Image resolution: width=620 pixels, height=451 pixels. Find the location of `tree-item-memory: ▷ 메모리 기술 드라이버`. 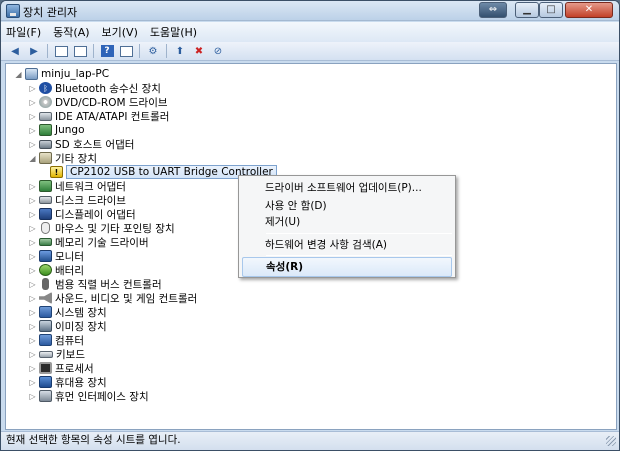

tree-item-memory: ▷ 메모리 기술 드라이버 is located at coordinates (88, 242).